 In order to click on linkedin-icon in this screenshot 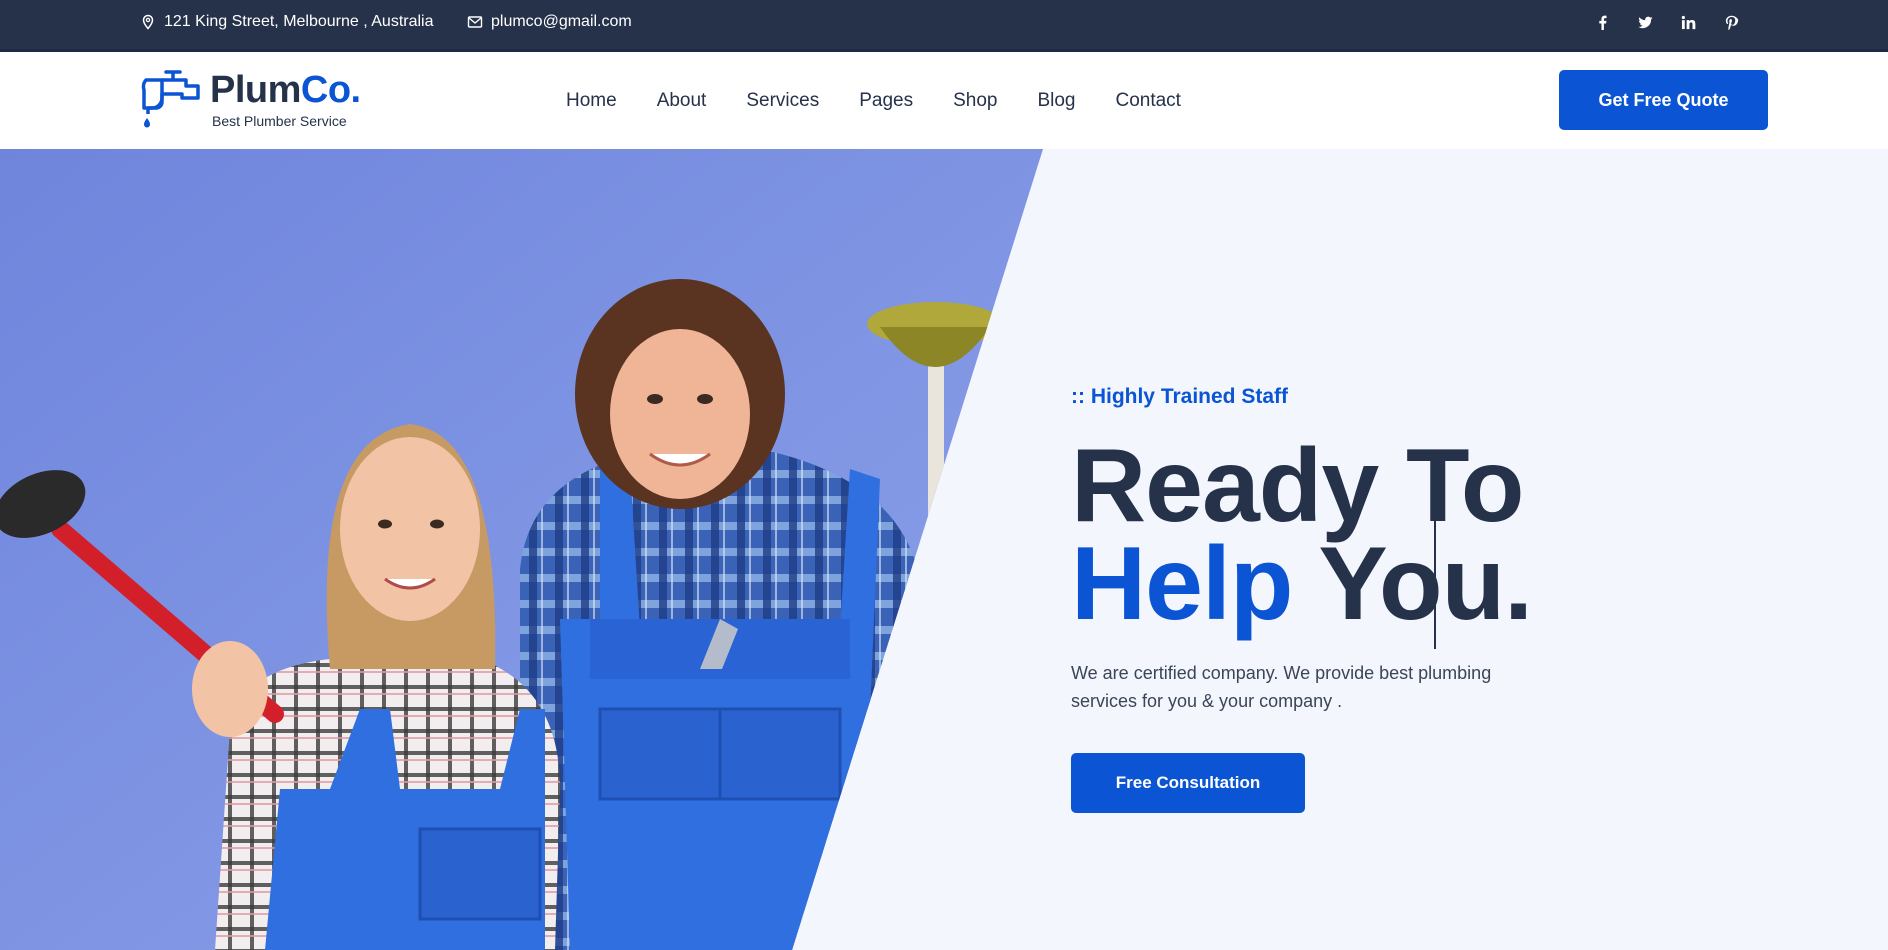, I will do `click(1688, 22)`.